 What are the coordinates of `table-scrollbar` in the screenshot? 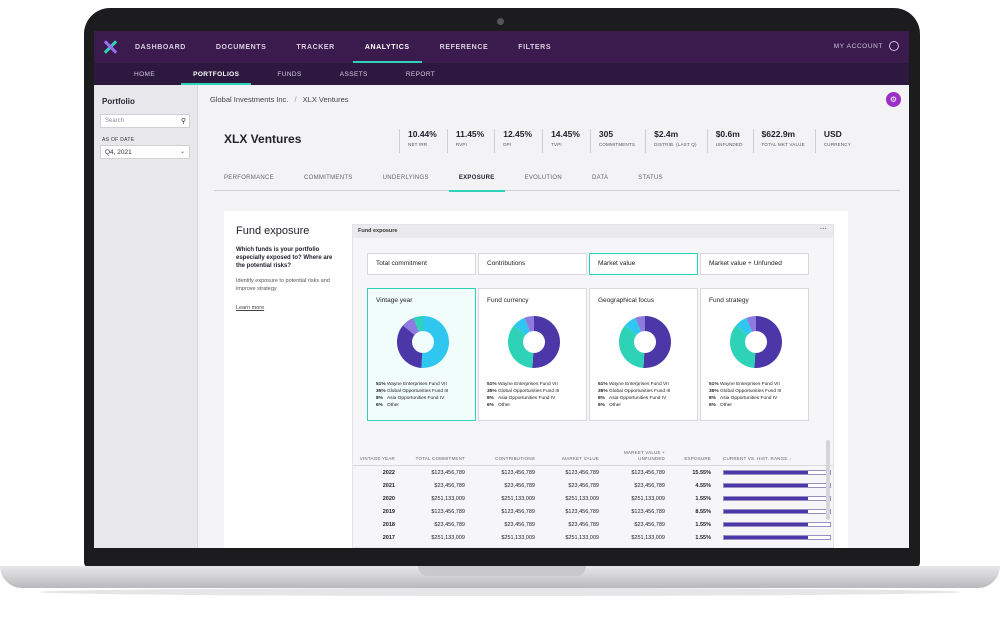 It's located at (828, 480).